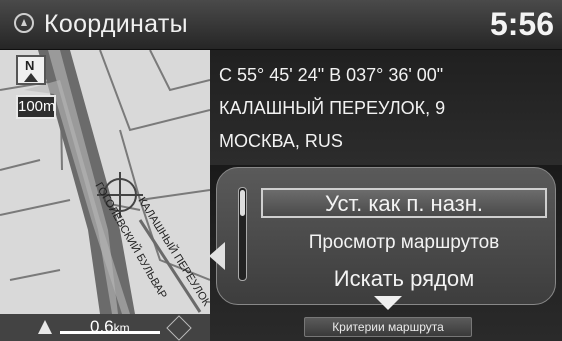 Image resolution: width=562 pixels, height=341 pixels. I want to click on map-status-bar: 0.6km, so click(105, 327).